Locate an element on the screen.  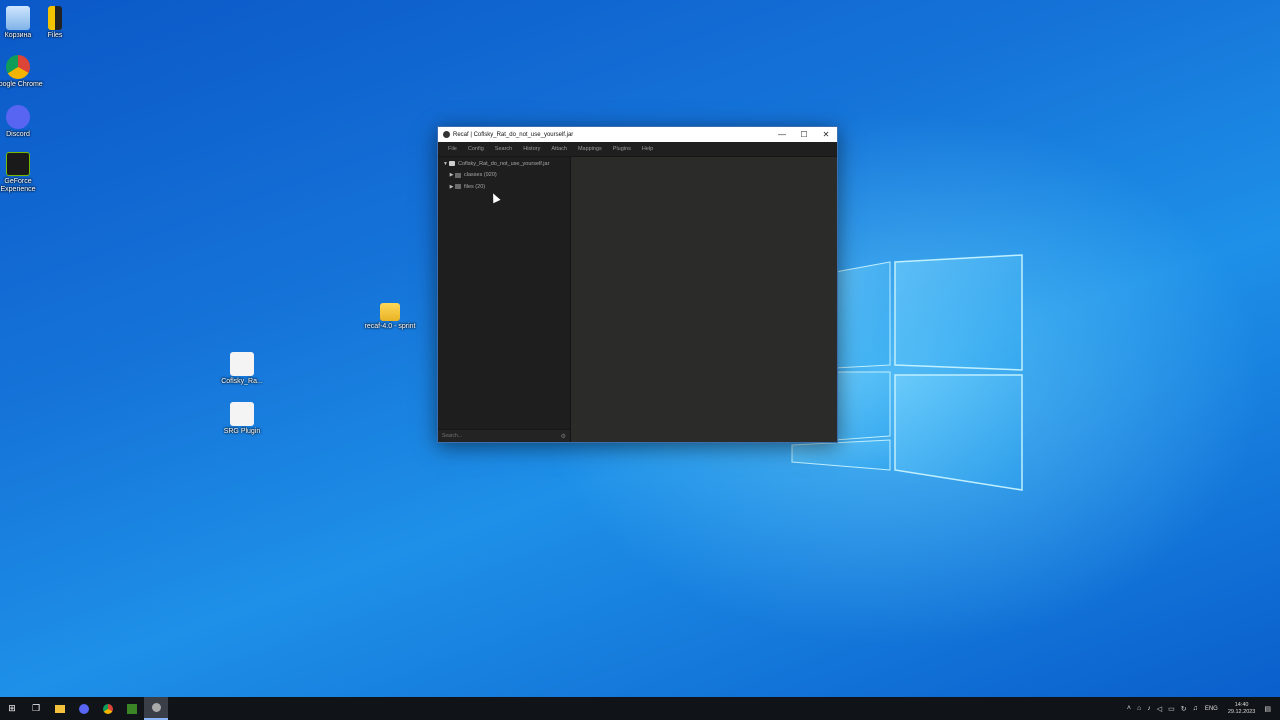
menu-config: Config is located at coordinates (477, 149).